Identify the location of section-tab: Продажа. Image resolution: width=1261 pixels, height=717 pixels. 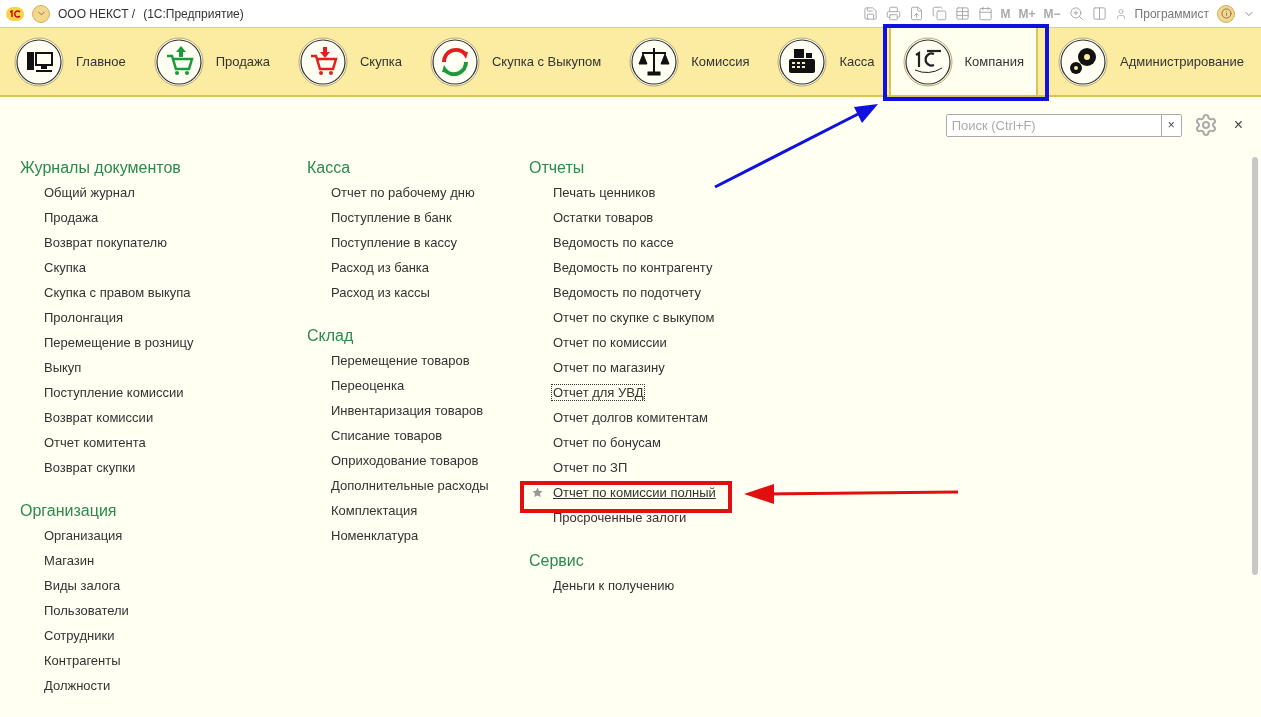
(211, 61).